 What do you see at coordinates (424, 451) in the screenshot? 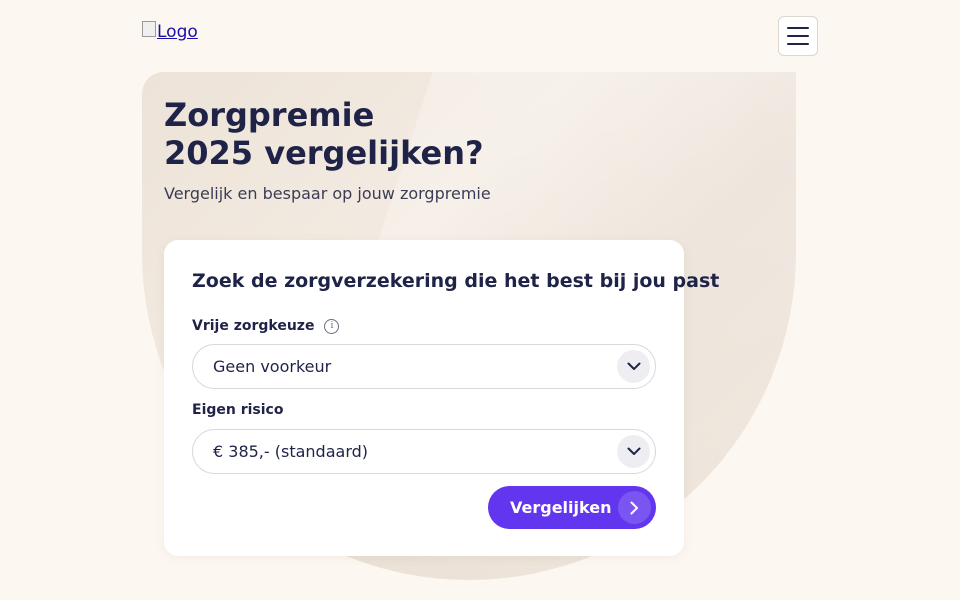
I see `eigen-risico-select: € 385,- (standaard)` at bounding box center [424, 451].